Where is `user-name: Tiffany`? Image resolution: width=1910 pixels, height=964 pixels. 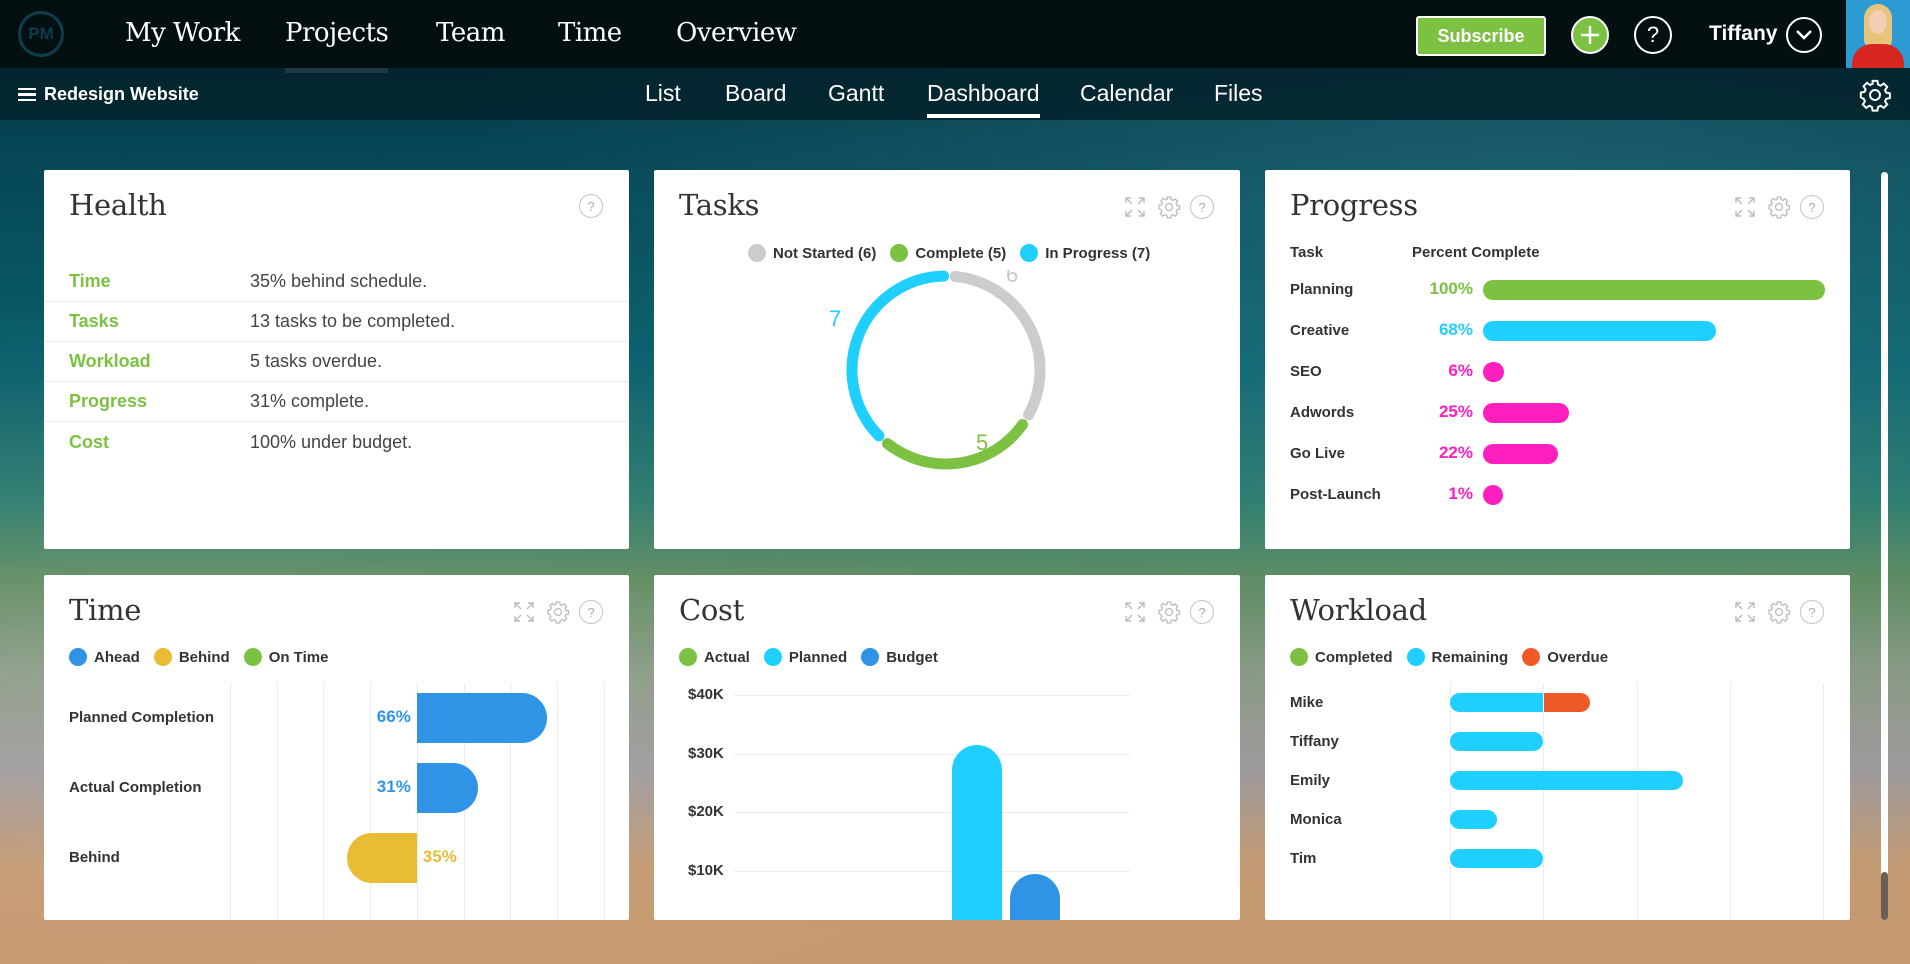
user-name: Tiffany is located at coordinates (1743, 34).